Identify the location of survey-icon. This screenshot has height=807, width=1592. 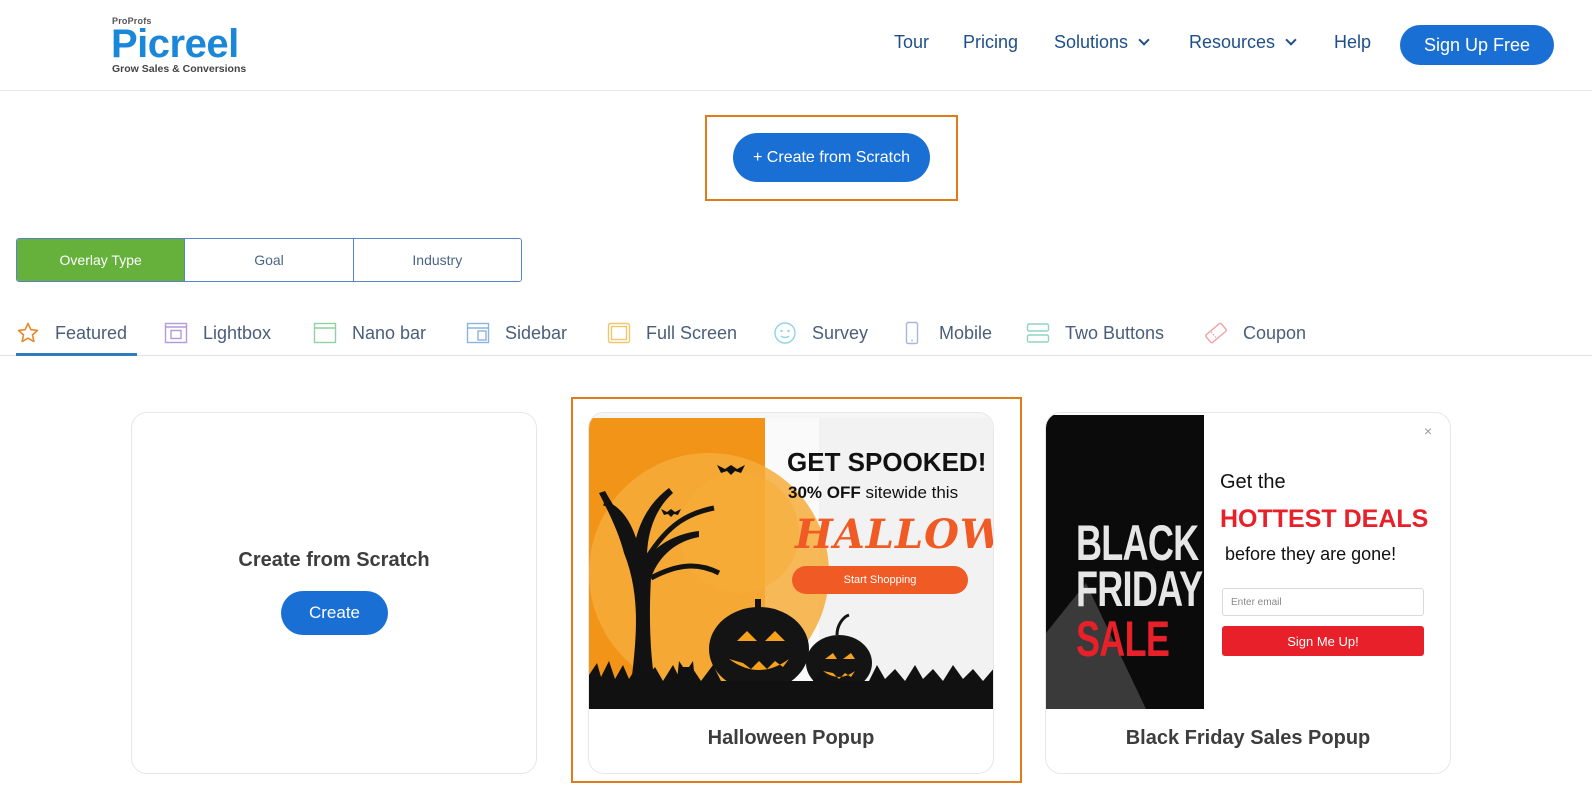
(785, 333).